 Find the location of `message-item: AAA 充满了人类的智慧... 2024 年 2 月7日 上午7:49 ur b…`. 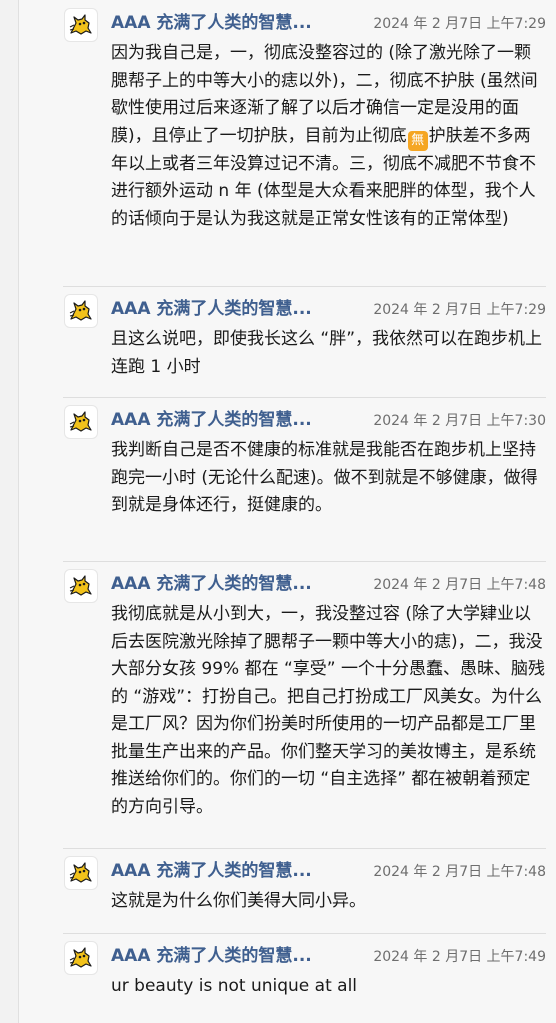

message-item: AAA 充满了人类的智慧... 2024 年 2 月7日 上午7:49 ur b… is located at coordinates (287, 978).